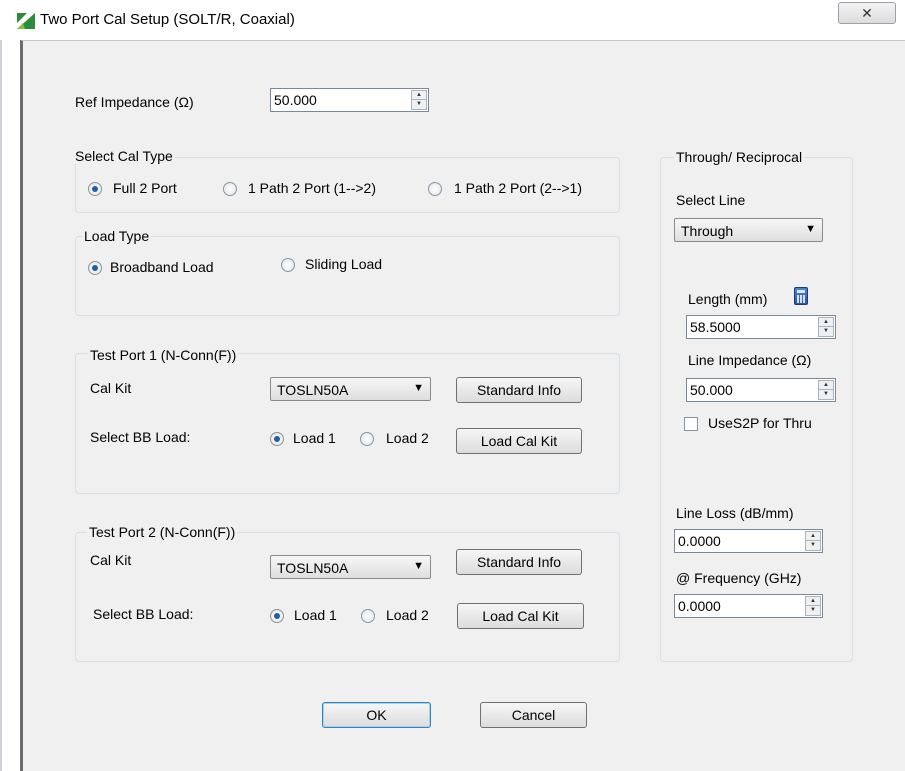 The height and width of the screenshot is (771, 905). What do you see at coordinates (315, 615) in the screenshot?
I see `test-port-2-load-option-label: Load 1` at bounding box center [315, 615].